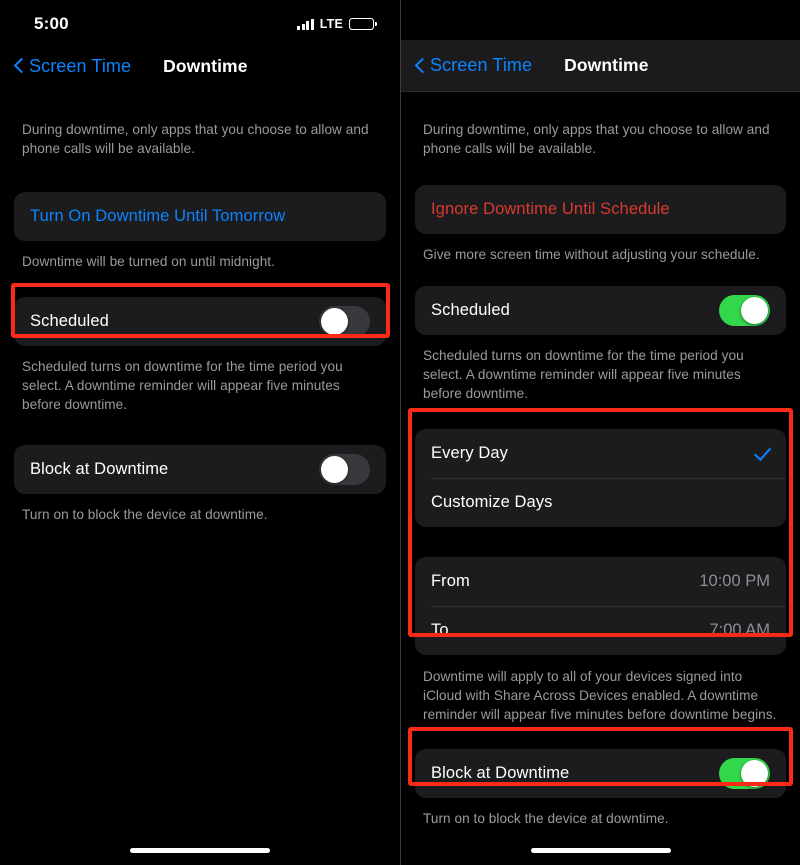 The image size is (800, 865). What do you see at coordinates (470, 452) in the screenshot?
I see `every-day-label: Every Day` at bounding box center [470, 452].